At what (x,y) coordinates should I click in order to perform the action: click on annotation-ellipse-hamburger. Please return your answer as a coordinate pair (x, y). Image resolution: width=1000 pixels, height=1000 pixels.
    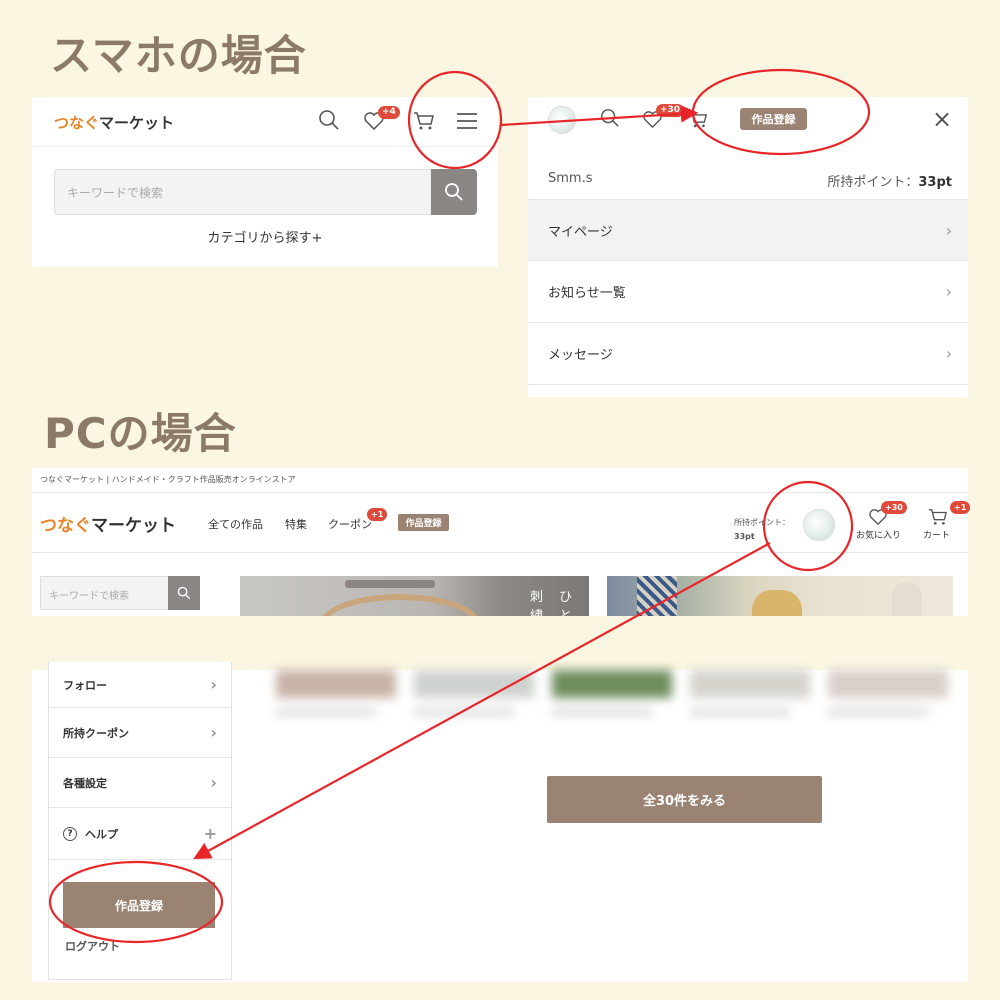
    Looking at the image, I should click on (455, 120).